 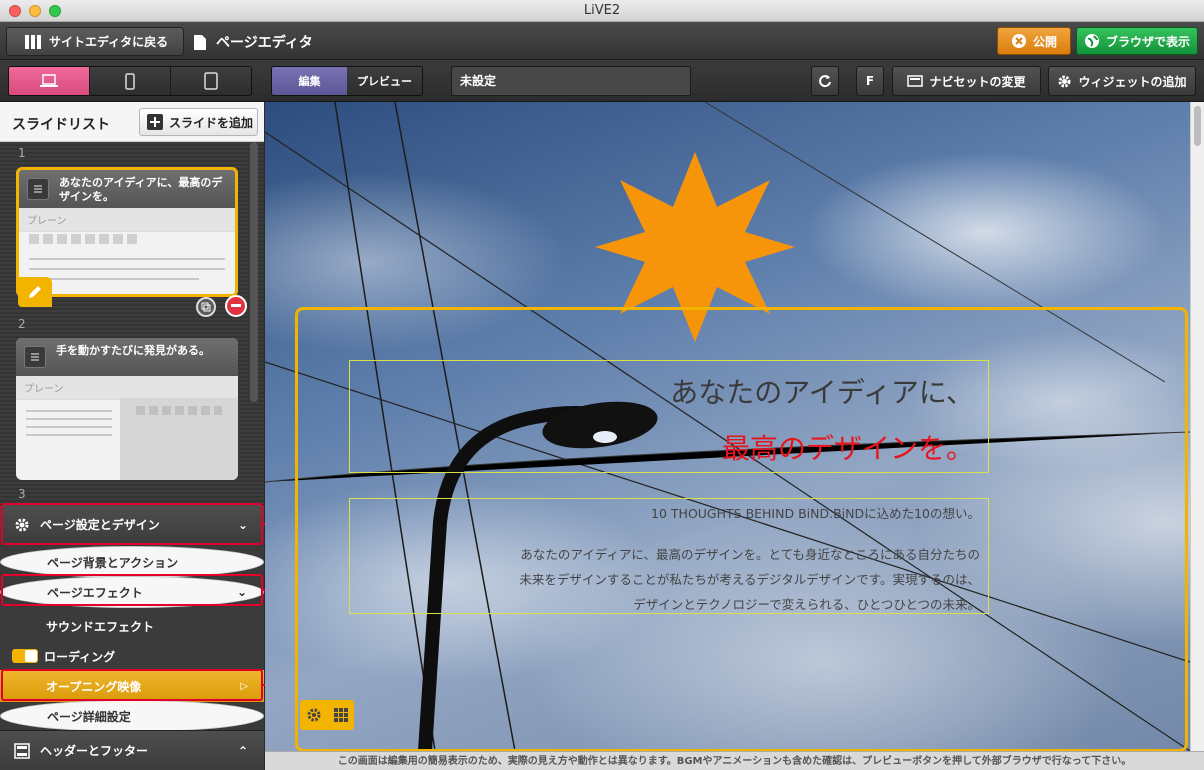 I want to click on navset-label: ナビセットの変更, so click(x=977, y=81).